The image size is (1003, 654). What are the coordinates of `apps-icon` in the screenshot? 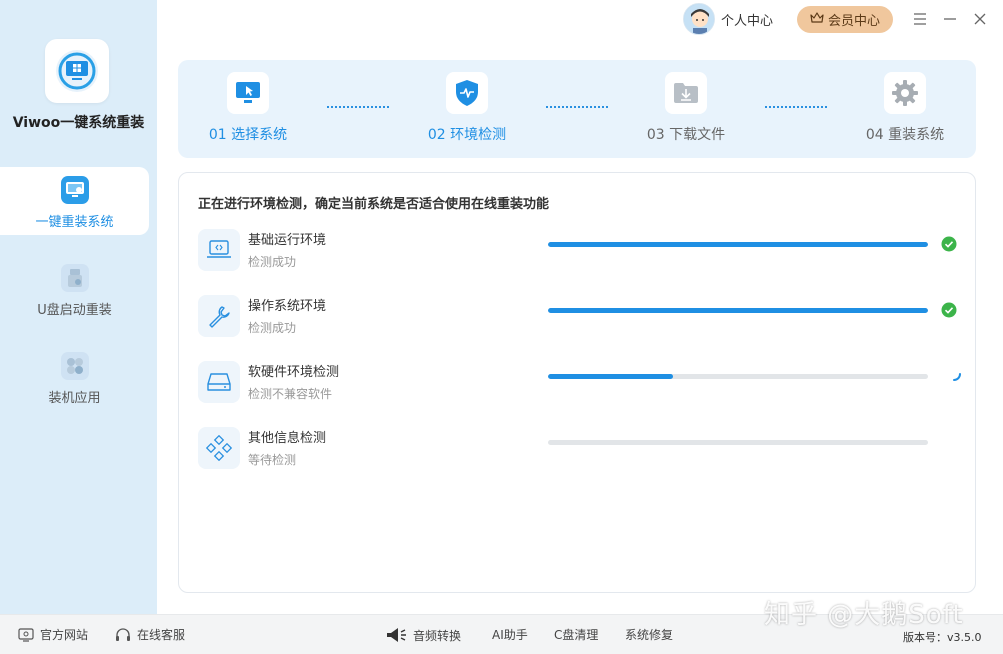 It's located at (74, 366).